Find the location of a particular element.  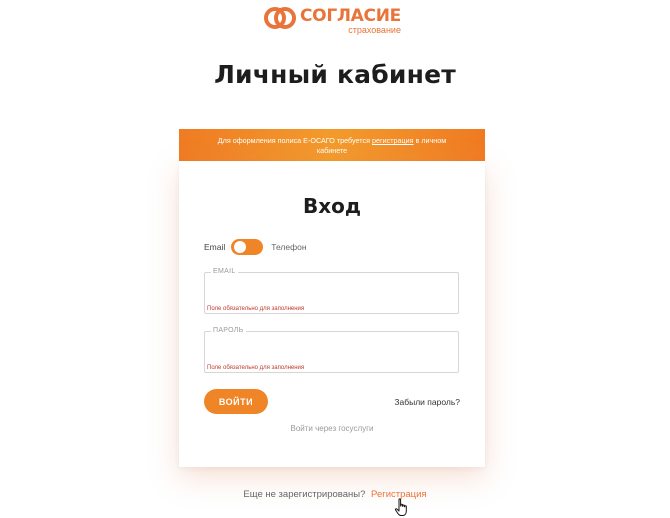

register-prompt-text: Еще не зарегистрированы? is located at coordinates (304, 494).